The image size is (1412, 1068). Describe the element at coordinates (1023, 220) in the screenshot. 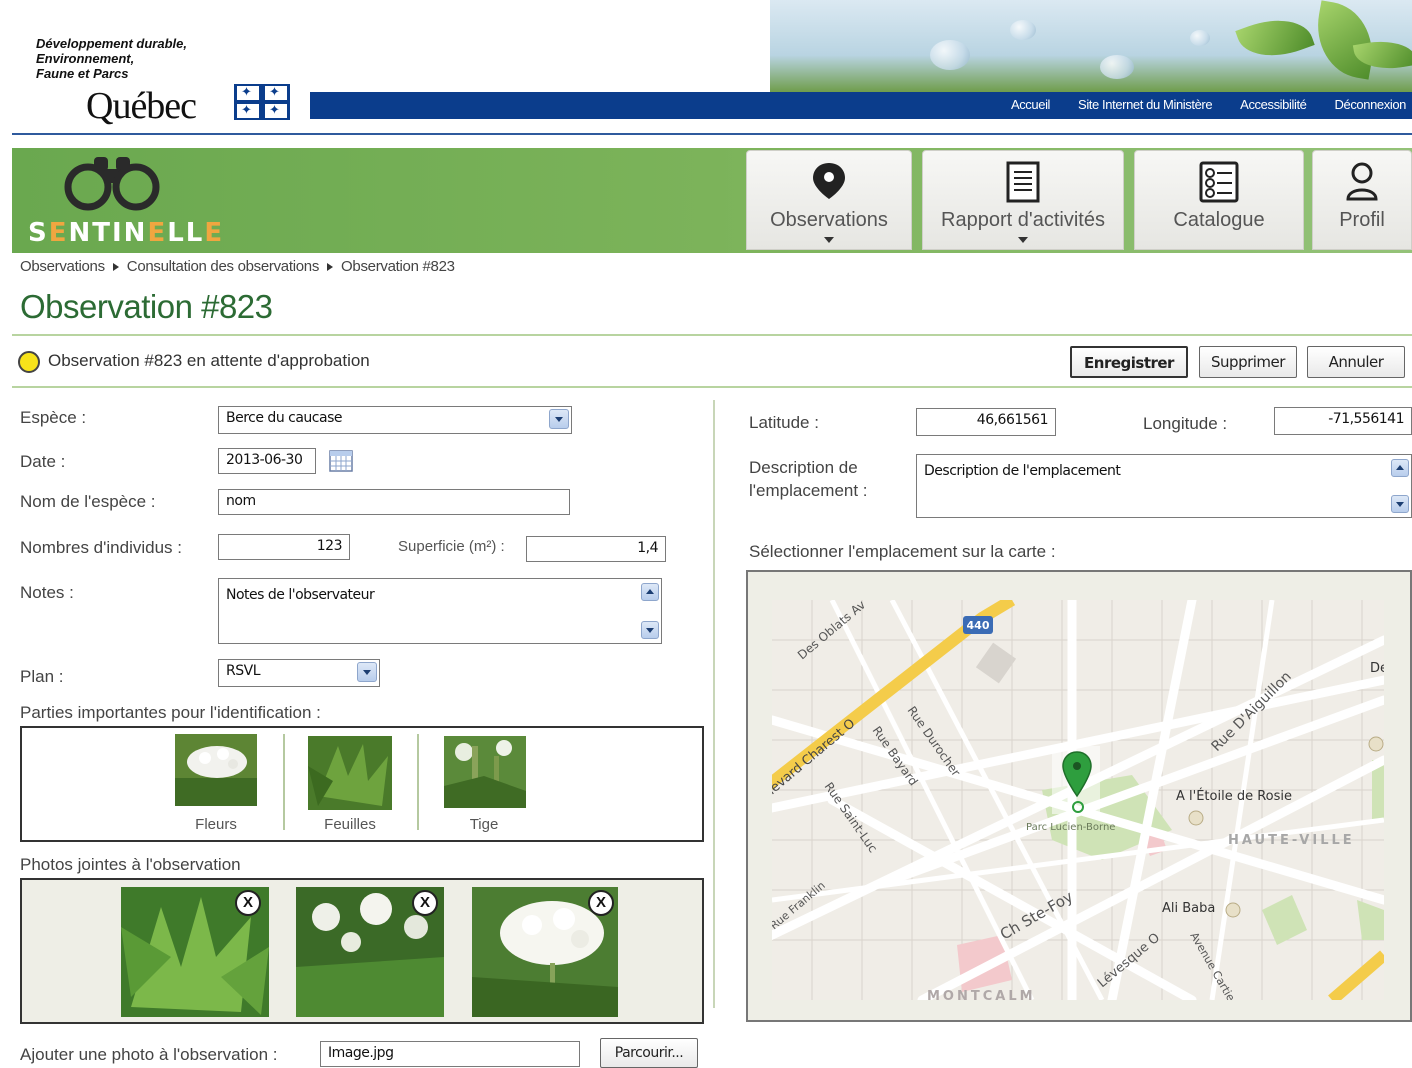

I see `nav-label: Rapport d'activités` at that location.